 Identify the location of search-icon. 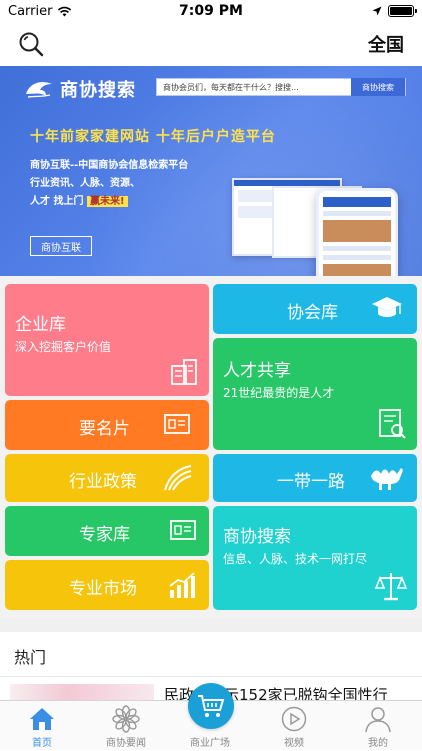
(31, 44).